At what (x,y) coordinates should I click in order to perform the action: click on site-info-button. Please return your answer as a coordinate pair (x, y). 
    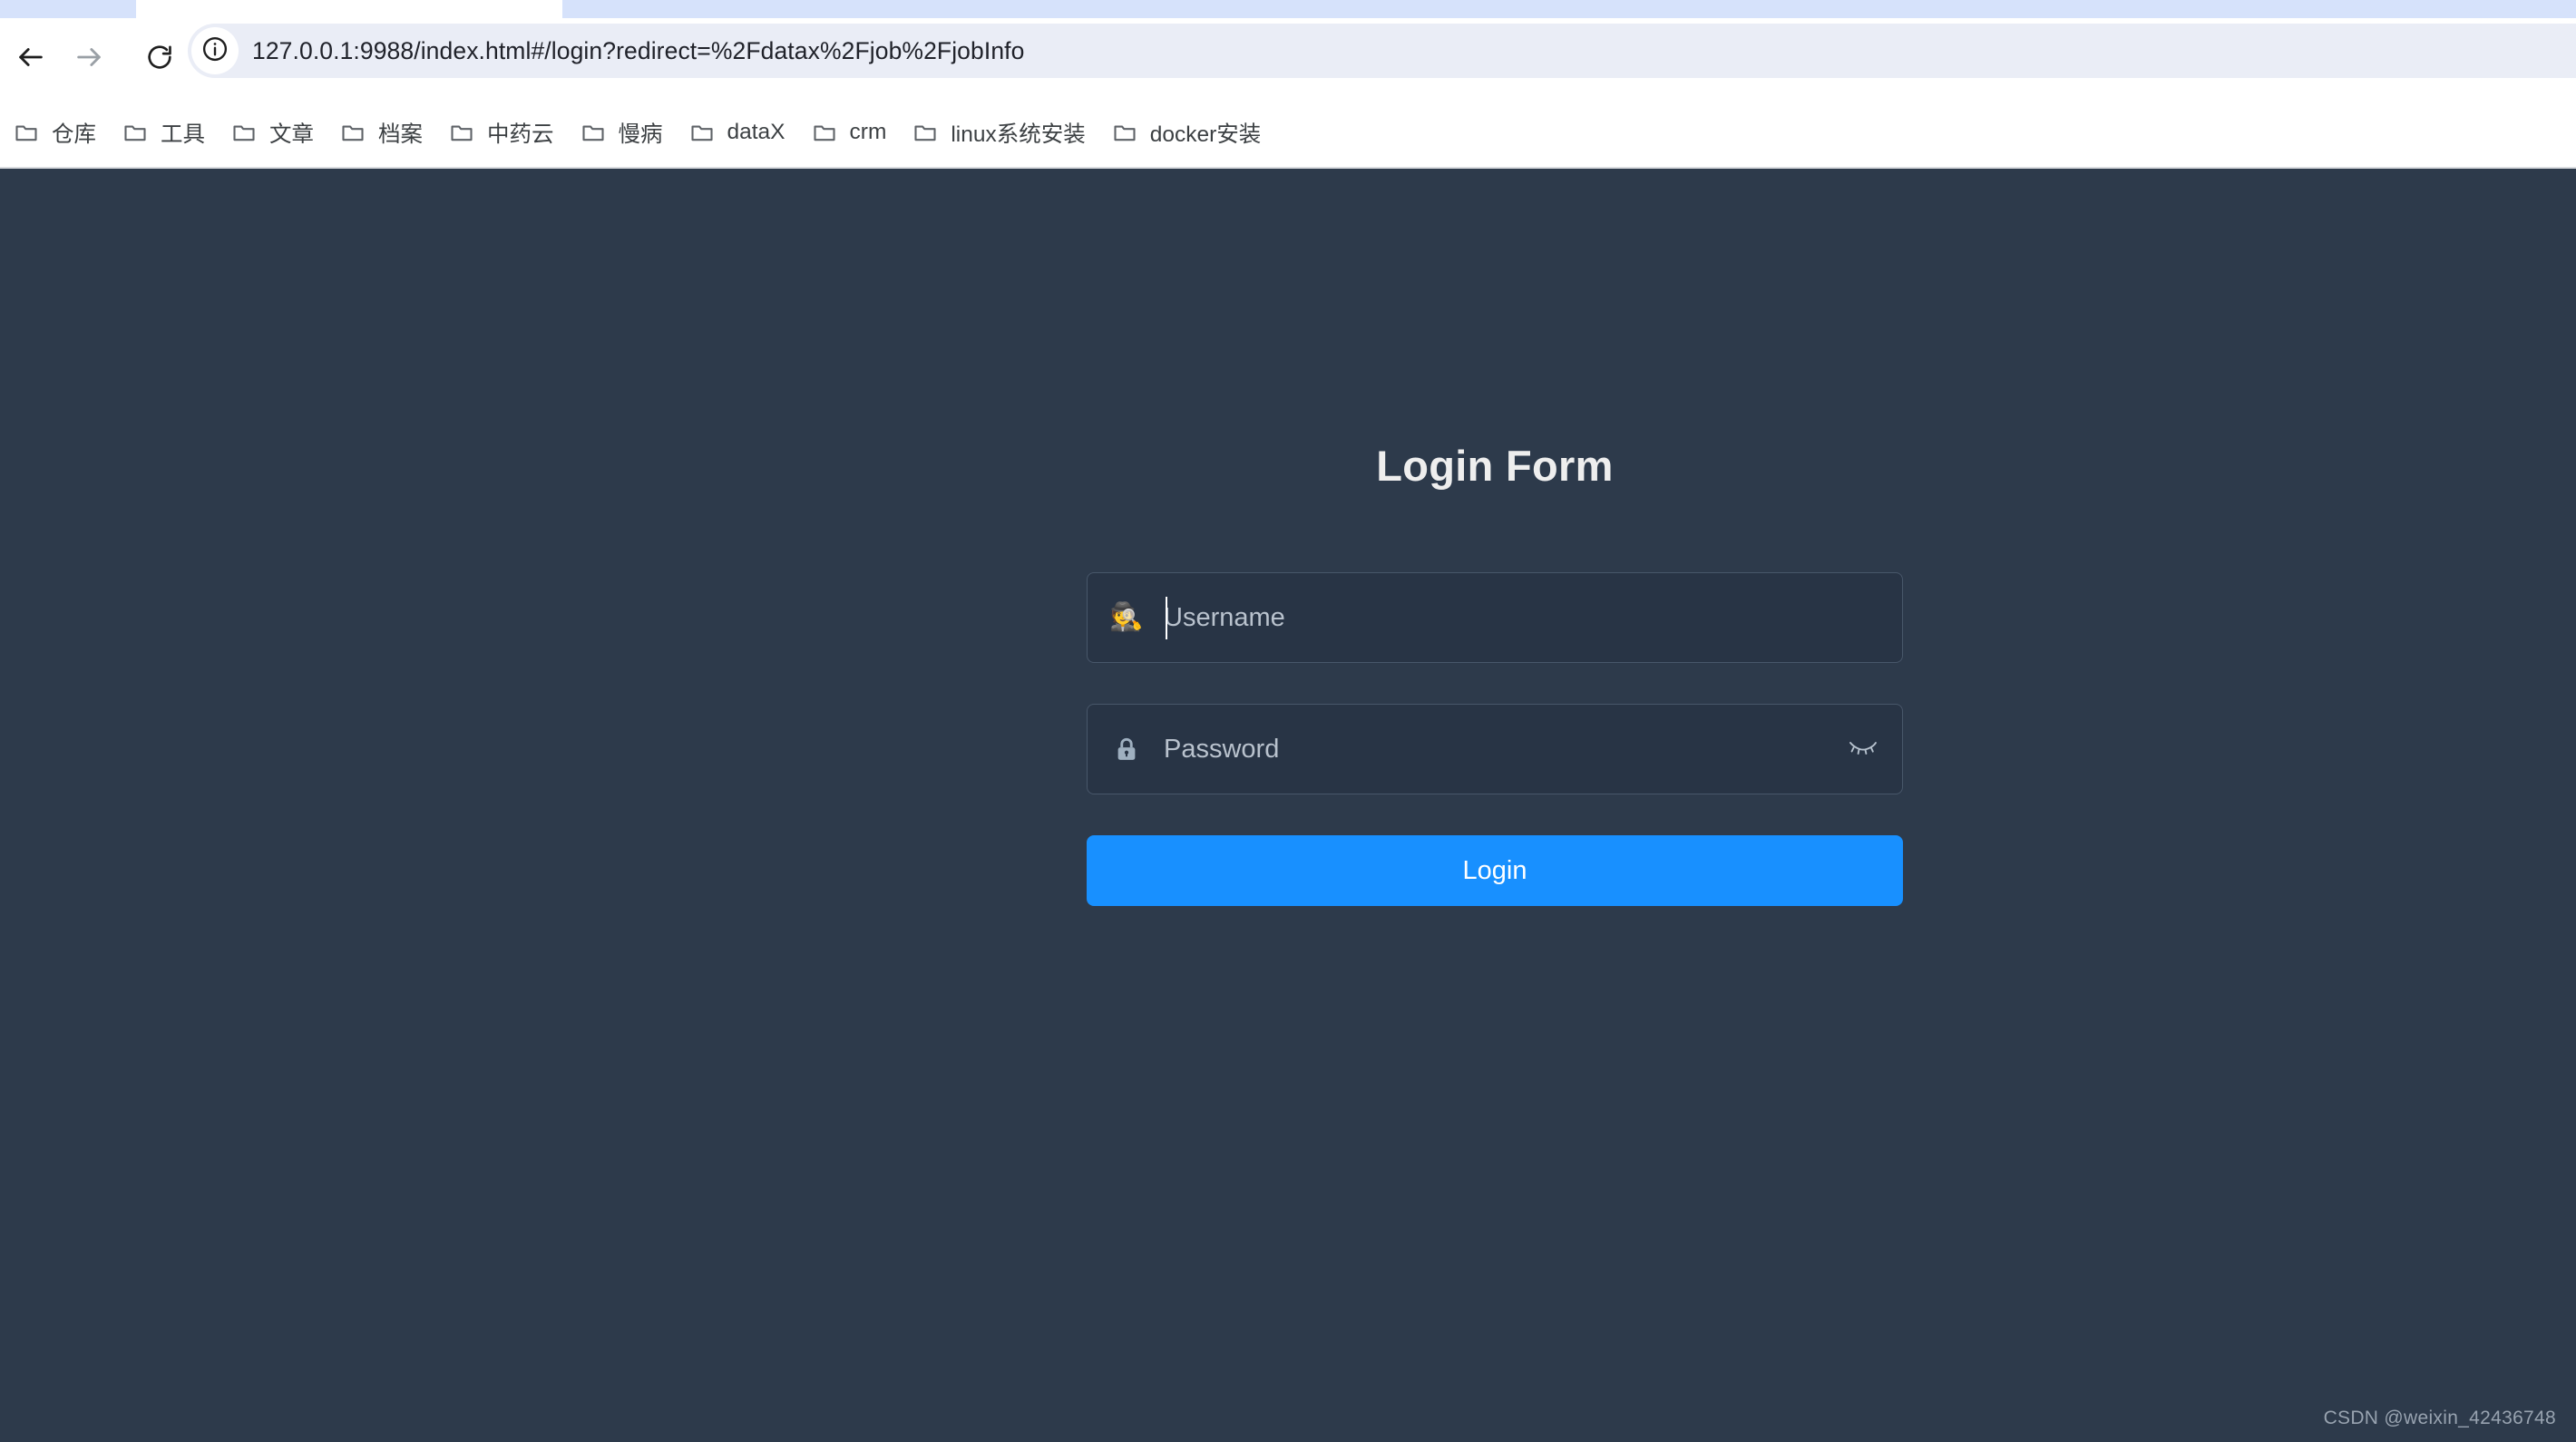
    Looking at the image, I should click on (215, 50).